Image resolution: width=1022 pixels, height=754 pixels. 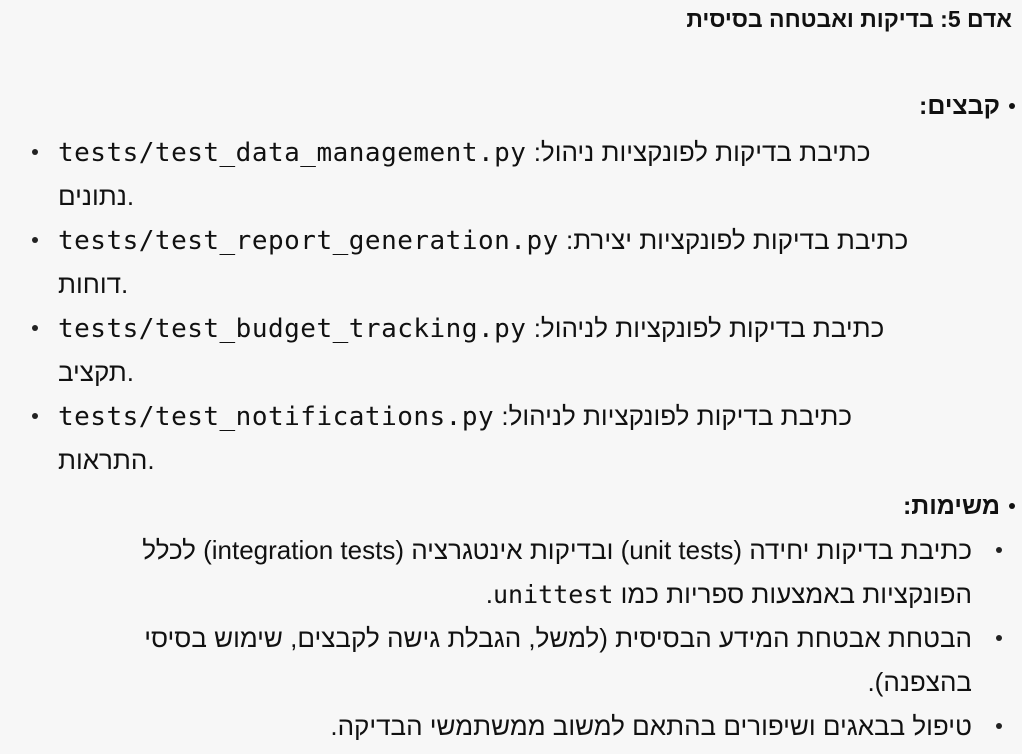 What do you see at coordinates (951, 506) in the screenshot?
I see `tasks-section-label: משימות:` at bounding box center [951, 506].